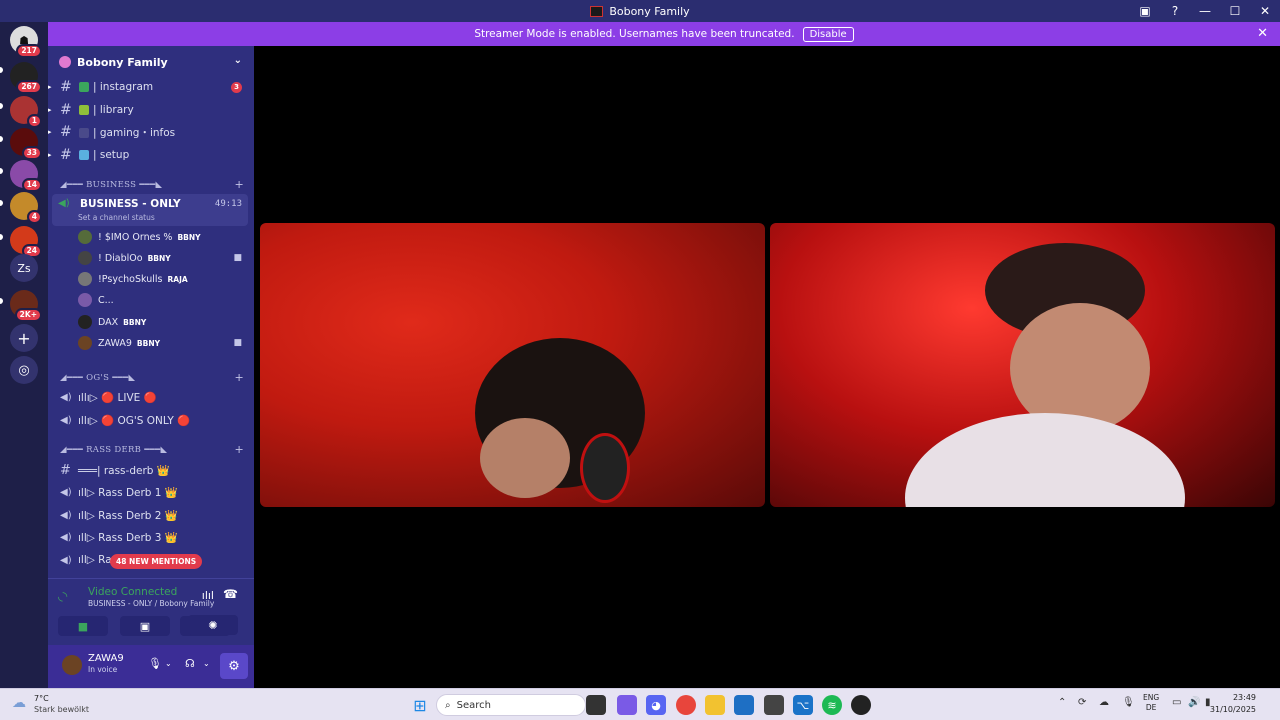  I want to click on channel-status-link: Set a channel status, so click(116, 217).